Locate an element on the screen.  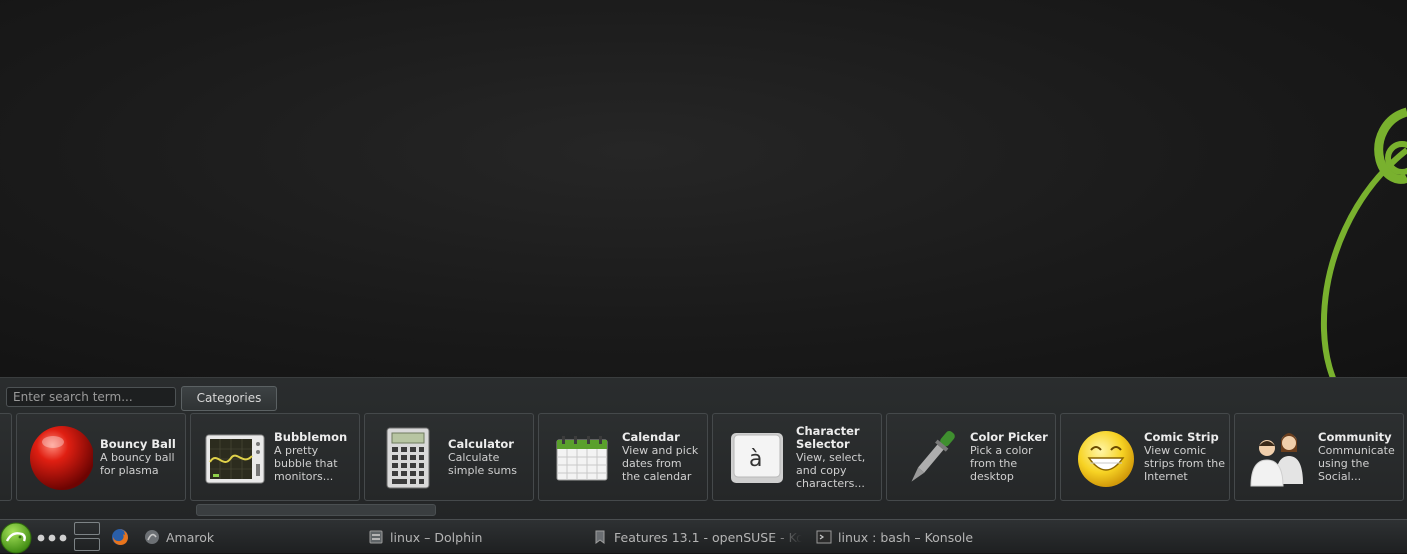
character-selector-icon: à is located at coordinates (757, 458).